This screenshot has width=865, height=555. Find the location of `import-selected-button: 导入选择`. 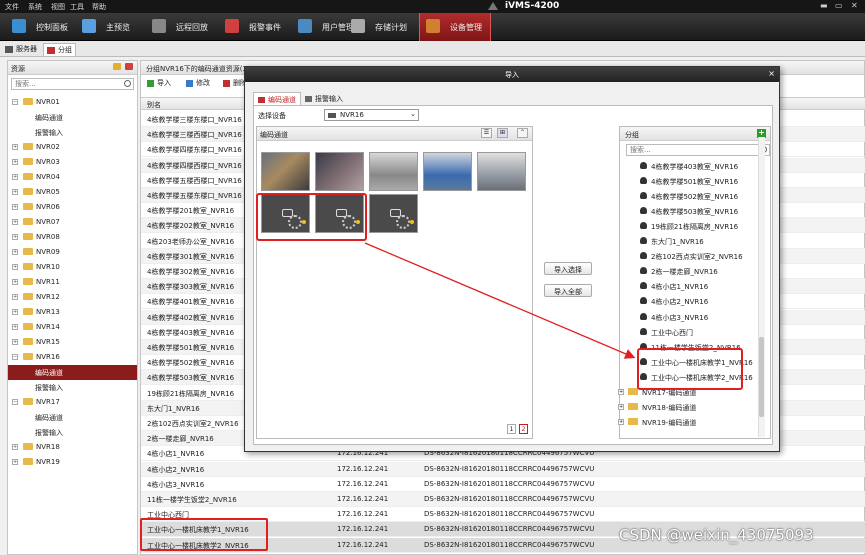

import-selected-button: 导入选择 is located at coordinates (568, 268).